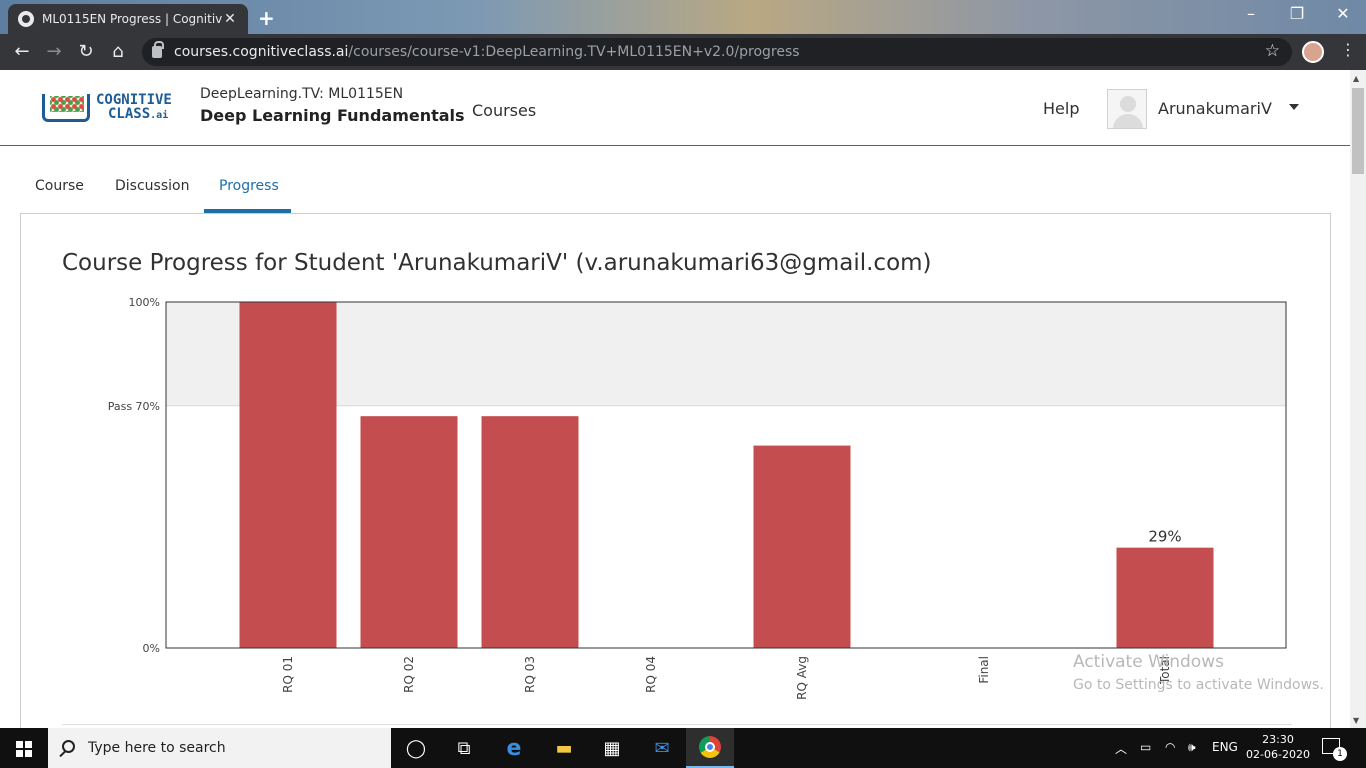 The width and height of the screenshot is (1366, 768). What do you see at coordinates (54, 52) in the screenshot?
I see `forward-icon: →` at bounding box center [54, 52].